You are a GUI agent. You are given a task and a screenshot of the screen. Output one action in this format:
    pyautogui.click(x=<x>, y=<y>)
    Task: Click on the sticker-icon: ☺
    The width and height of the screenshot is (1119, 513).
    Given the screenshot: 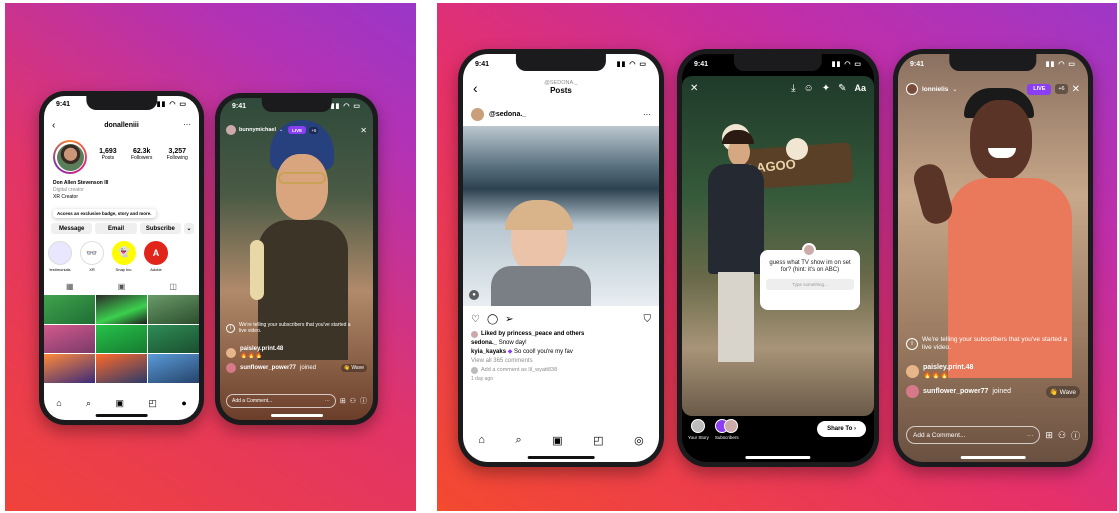 What is the action you would take?
    pyautogui.click(x=808, y=88)
    